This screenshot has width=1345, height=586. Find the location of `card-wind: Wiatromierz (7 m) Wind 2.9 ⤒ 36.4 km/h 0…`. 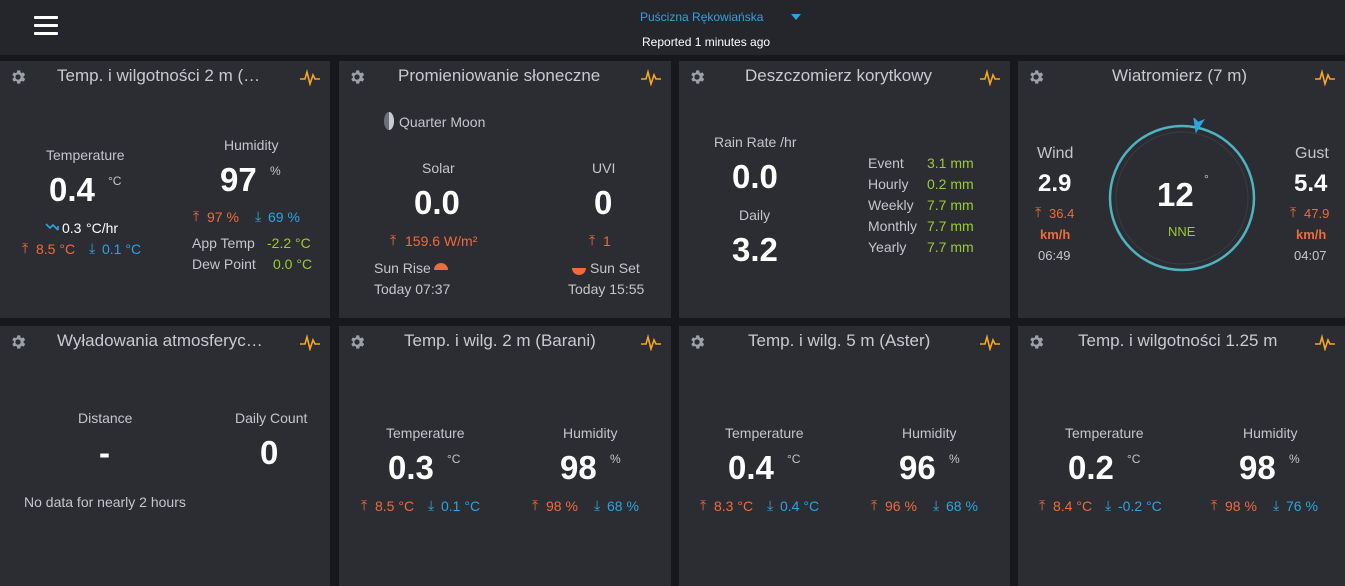

card-wind: Wiatromierz (7 m) Wind 2.9 ⤒ 36.4 km/h 0… is located at coordinates (1181, 189).